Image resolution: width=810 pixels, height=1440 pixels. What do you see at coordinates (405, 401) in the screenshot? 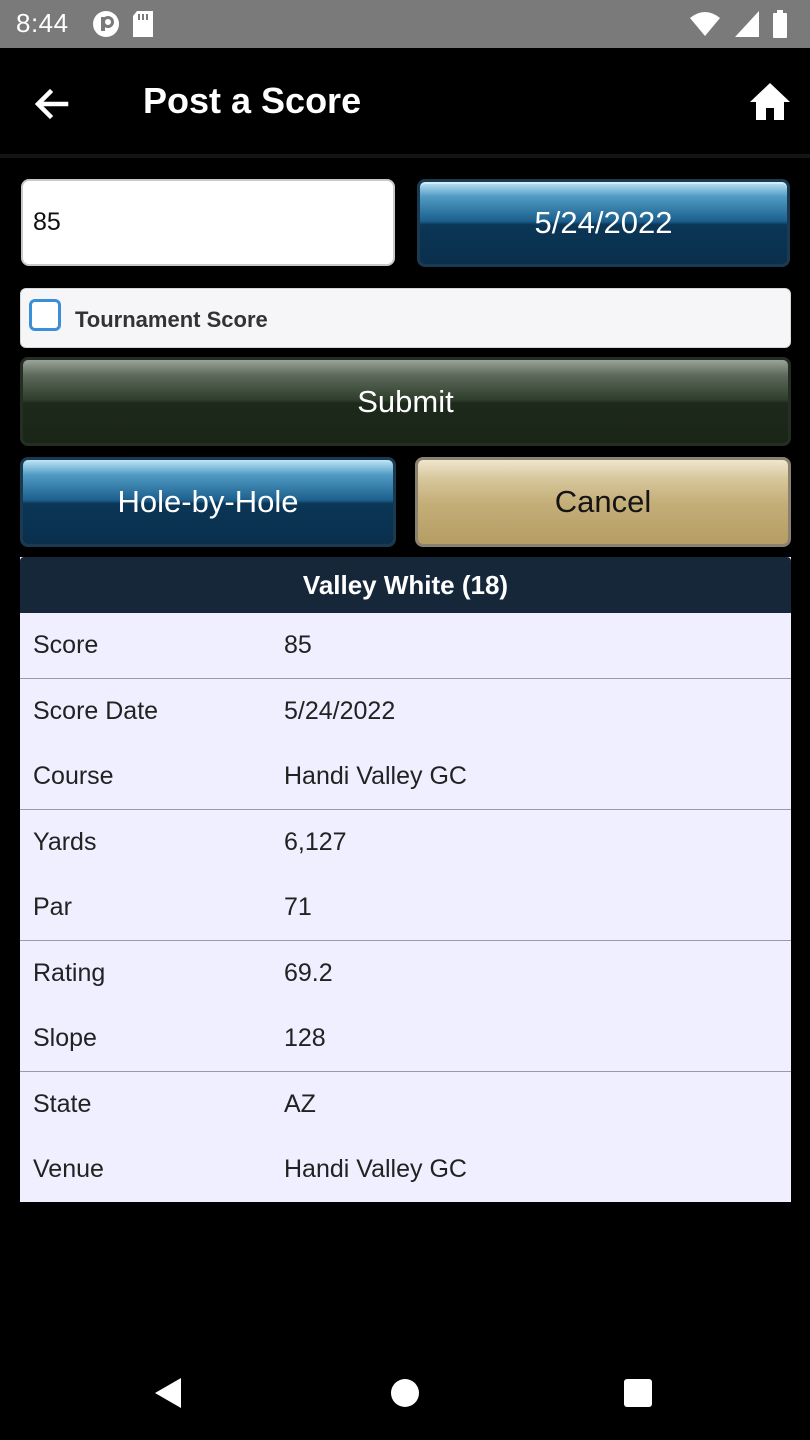
I see `submit-button: Submit` at bounding box center [405, 401].